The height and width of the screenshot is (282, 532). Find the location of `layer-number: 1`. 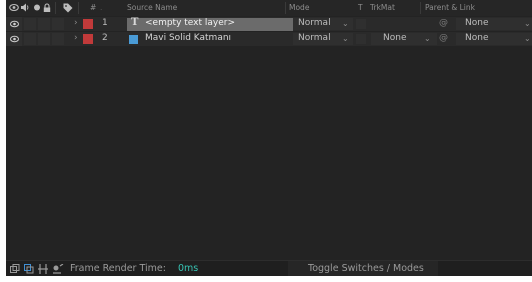

layer-number: 1 is located at coordinates (105, 23).